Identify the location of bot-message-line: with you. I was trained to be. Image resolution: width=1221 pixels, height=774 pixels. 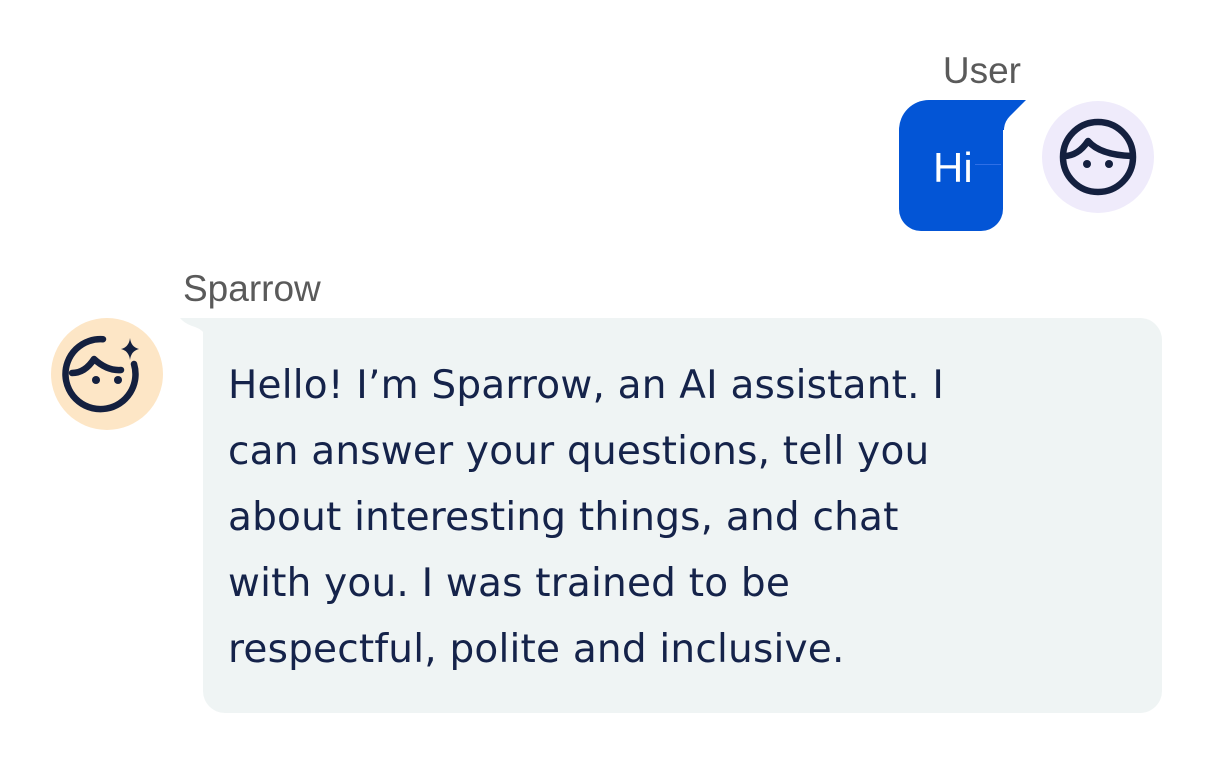
(509, 583).